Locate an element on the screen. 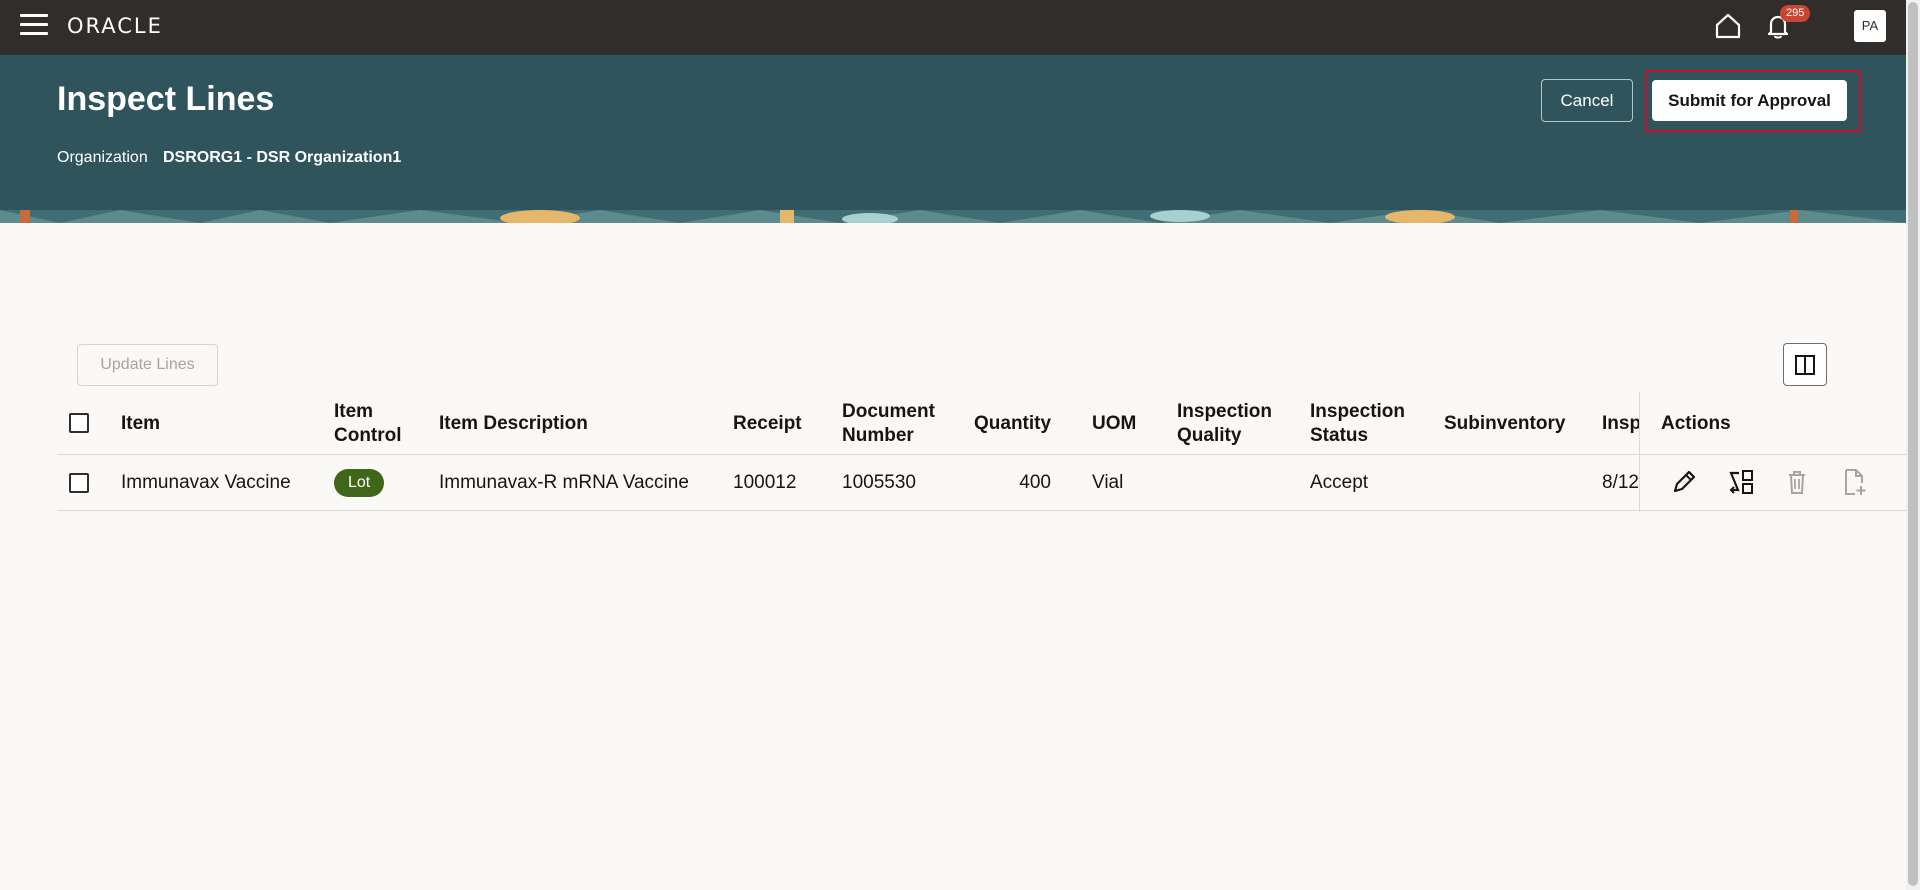 The height and width of the screenshot is (890, 1920). edit-pencil-icon is located at coordinates (1684, 482).